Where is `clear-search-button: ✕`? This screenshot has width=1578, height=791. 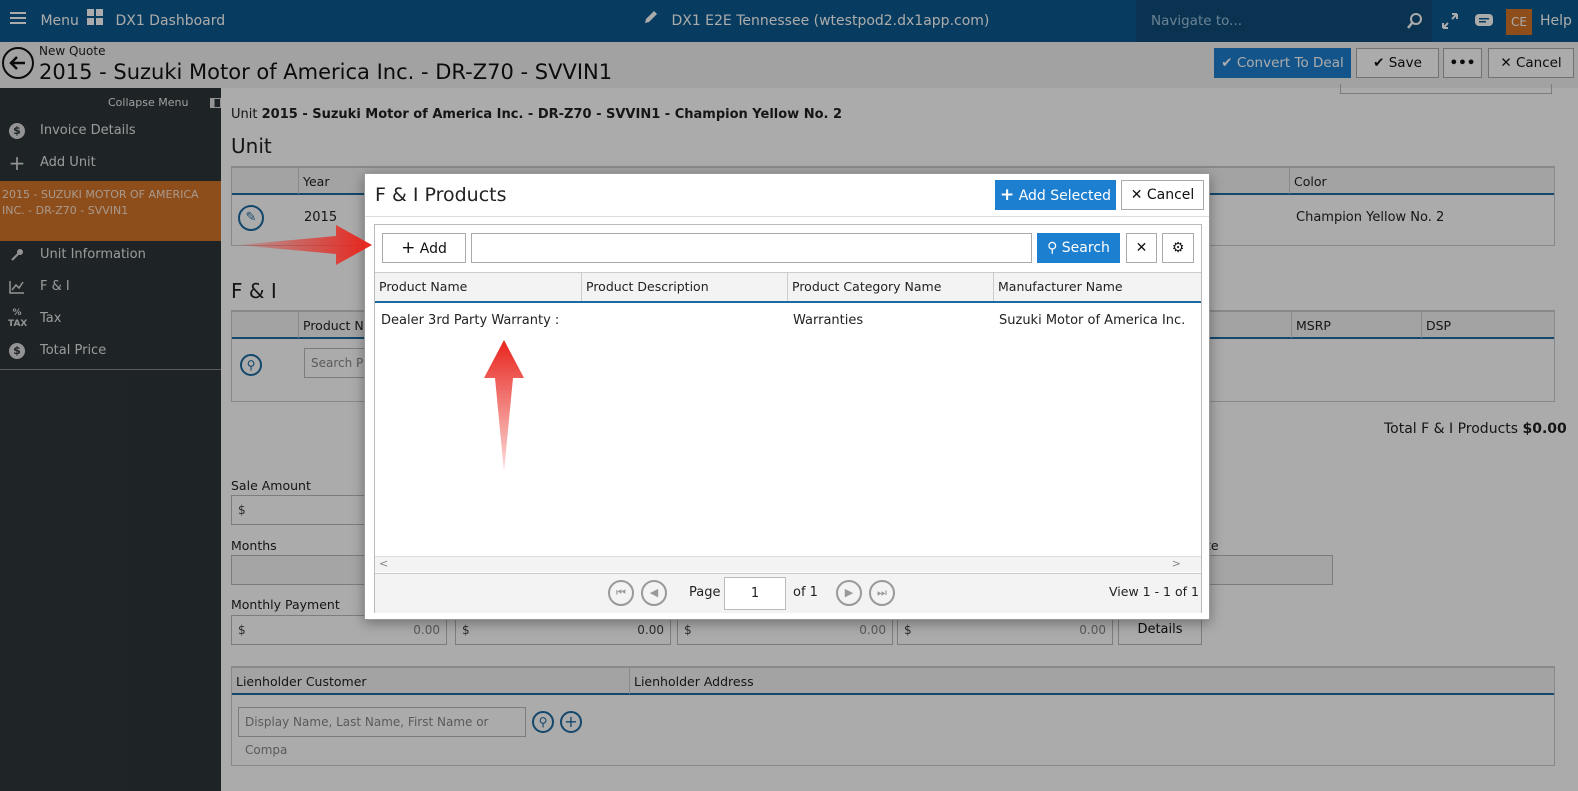 clear-search-button: ✕ is located at coordinates (1141, 248).